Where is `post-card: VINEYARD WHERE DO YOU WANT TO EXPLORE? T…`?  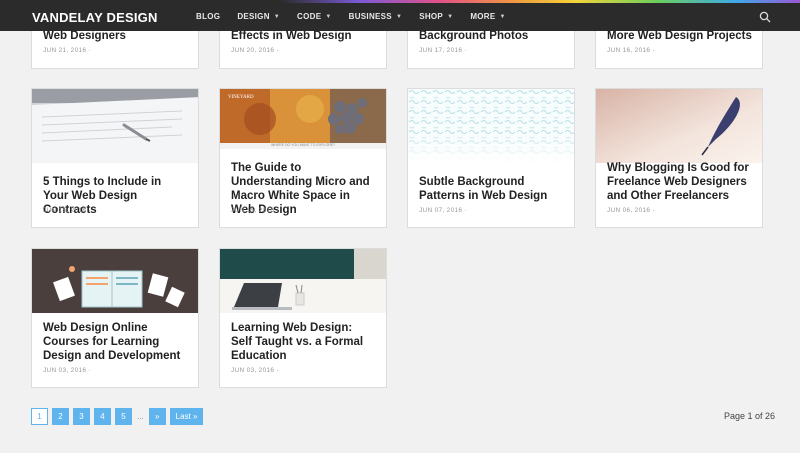 post-card: VINEYARD WHERE DO YOU WANT TO EXPLORE? T… is located at coordinates (303, 158).